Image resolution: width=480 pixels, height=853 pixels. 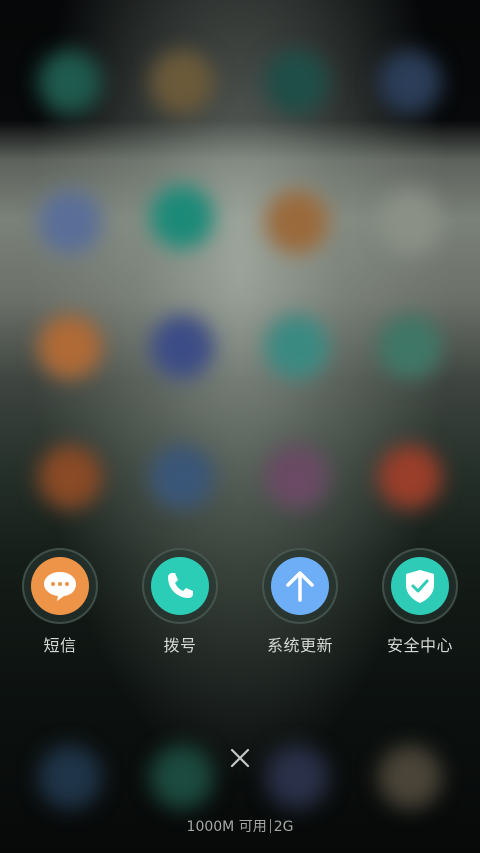 What do you see at coordinates (283, 827) in the screenshot?
I see `memory-total: 2G` at bounding box center [283, 827].